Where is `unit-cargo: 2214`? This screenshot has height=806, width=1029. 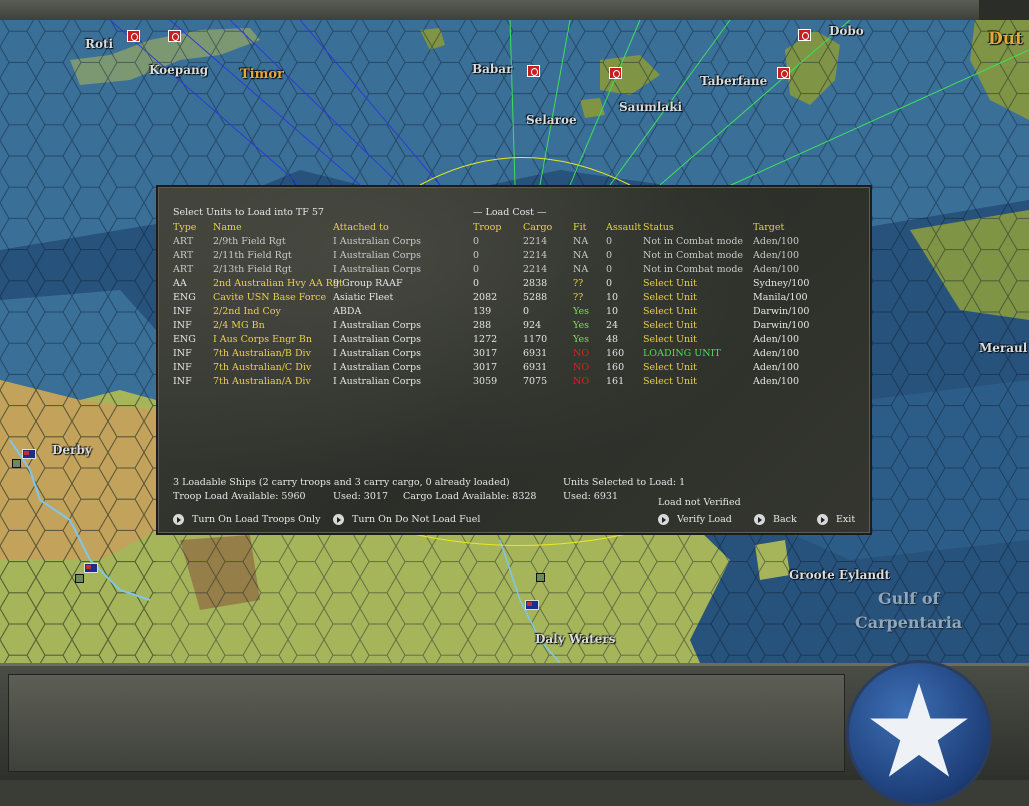 unit-cargo: 2214 is located at coordinates (535, 241).